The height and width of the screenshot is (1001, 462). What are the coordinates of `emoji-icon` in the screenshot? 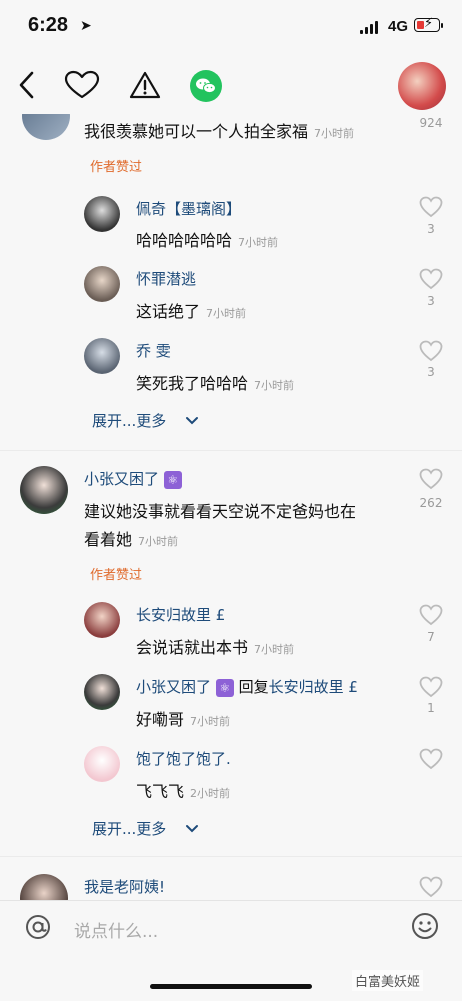 It's located at (425, 926).